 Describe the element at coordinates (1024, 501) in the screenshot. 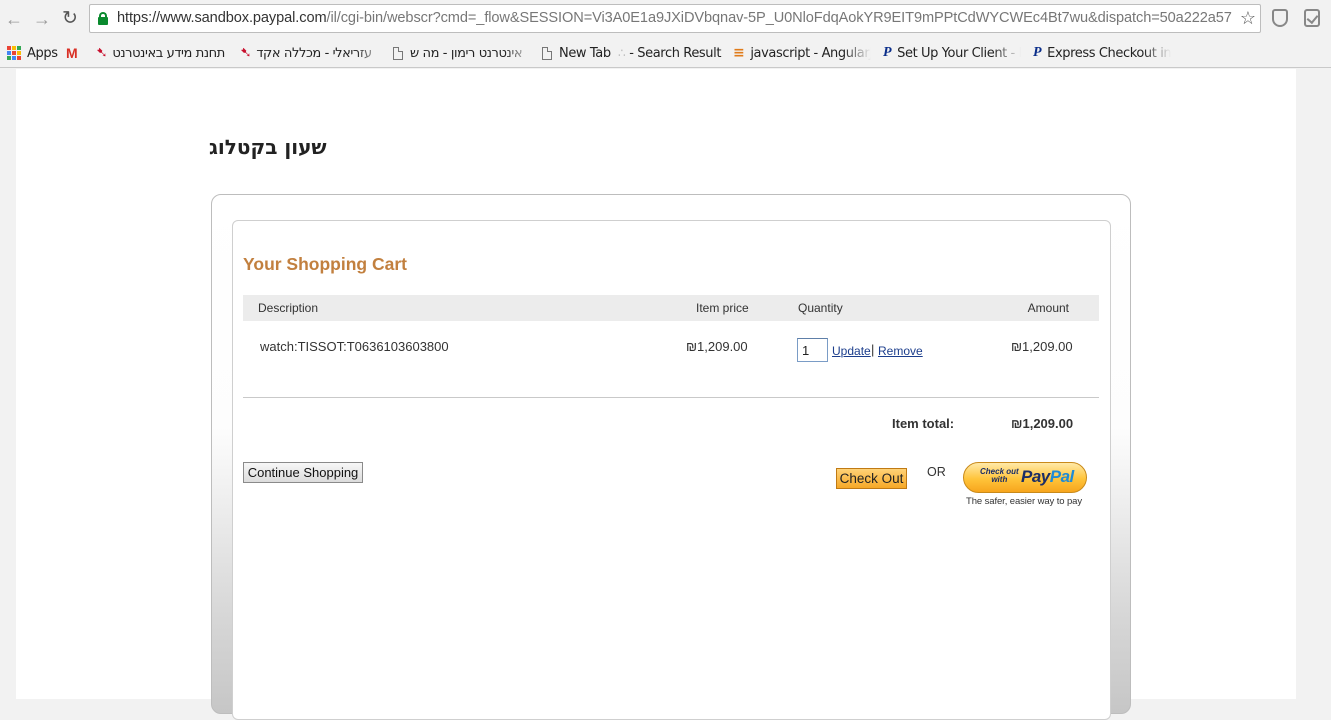

I see `paypal-tagline: The safer, easier way to pay` at that location.